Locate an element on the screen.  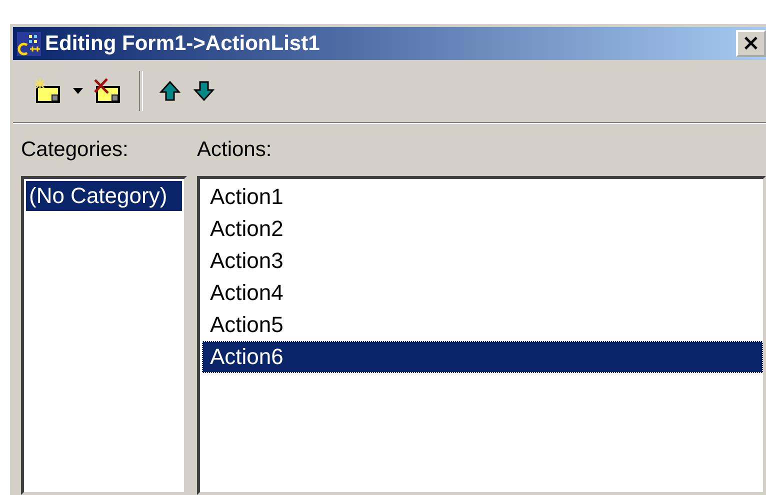
folder-cross-icon is located at coordinates (108, 91).